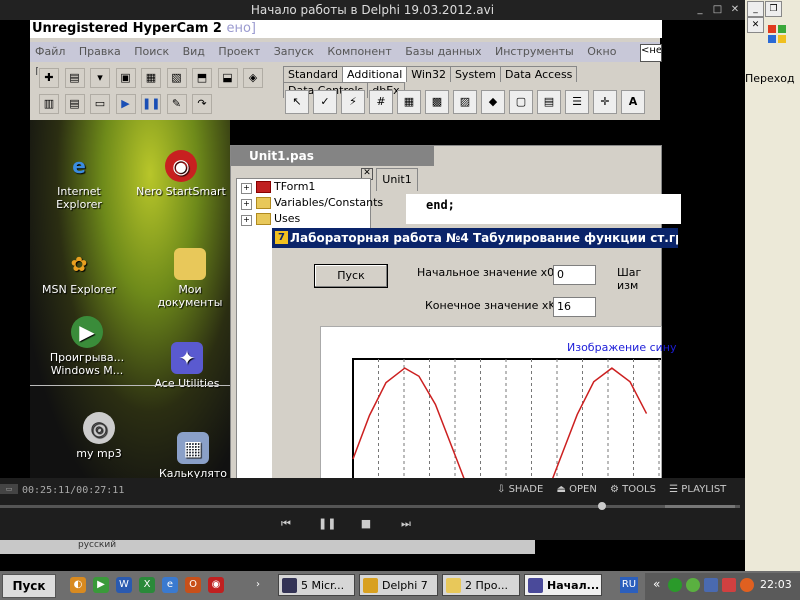  Describe the element at coordinates (353, 102) in the screenshot. I see `speedbutton-icon: ⚡` at that location.